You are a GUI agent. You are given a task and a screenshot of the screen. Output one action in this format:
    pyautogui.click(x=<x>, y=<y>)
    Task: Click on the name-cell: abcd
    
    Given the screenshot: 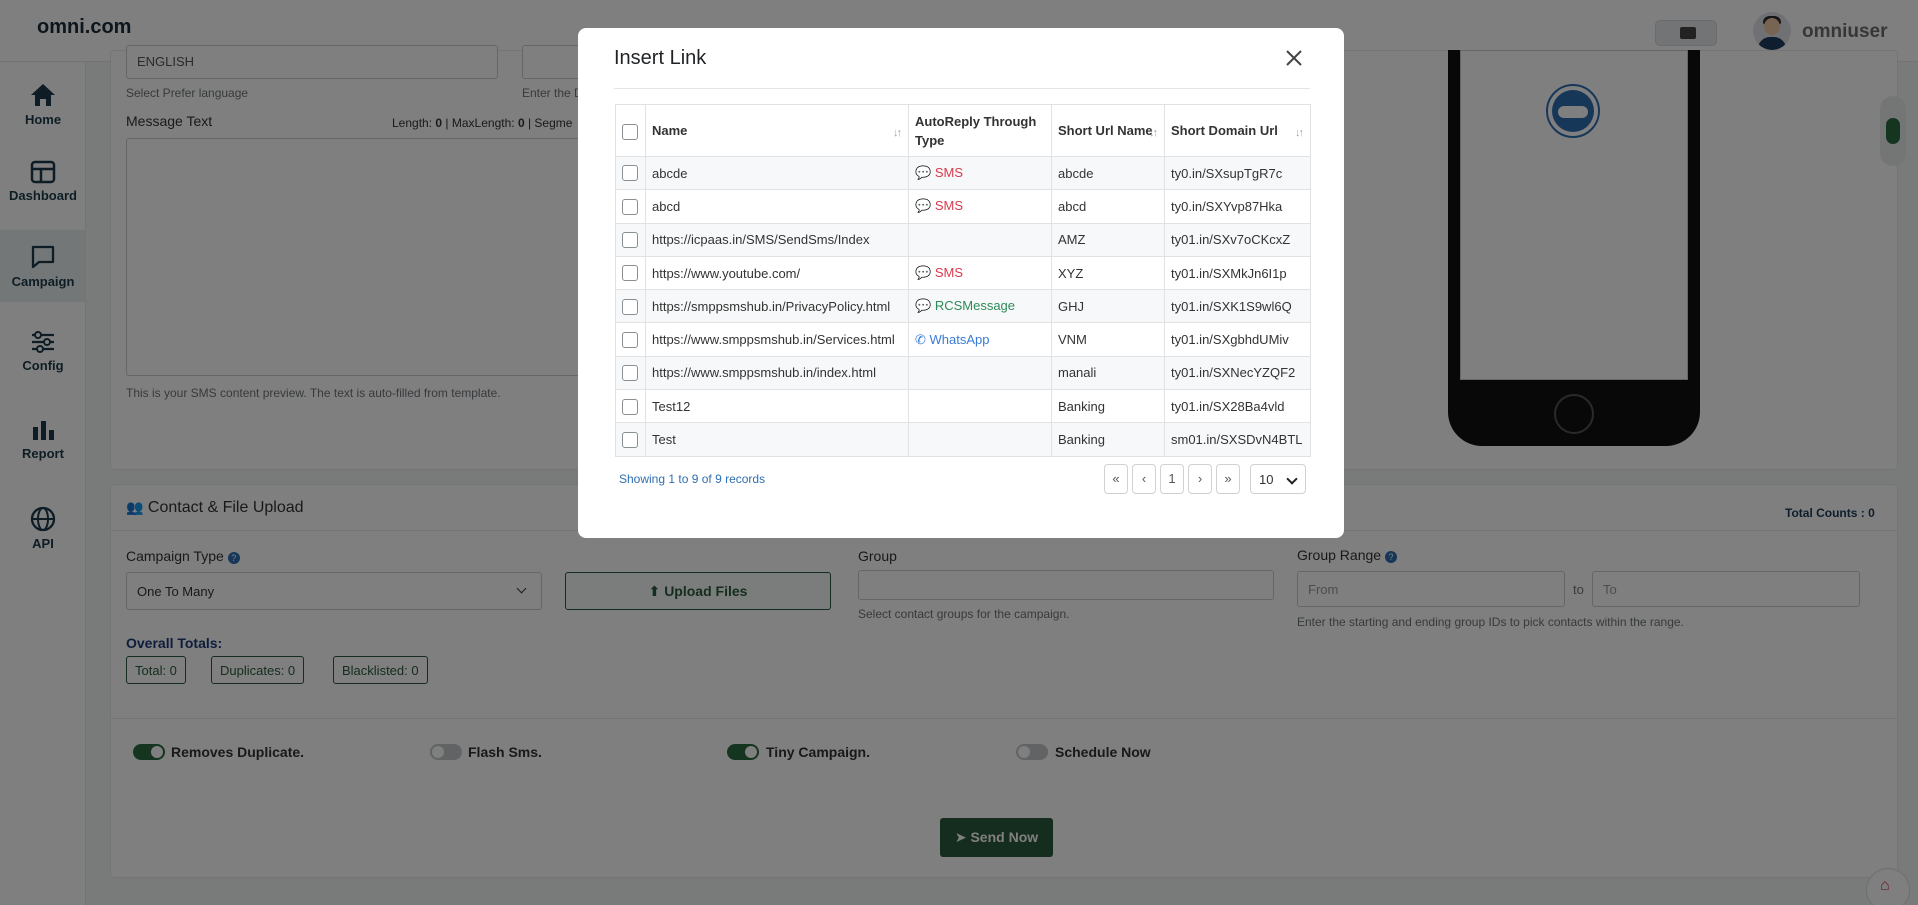 What is the action you would take?
    pyautogui.click(x=777, y=206)
    